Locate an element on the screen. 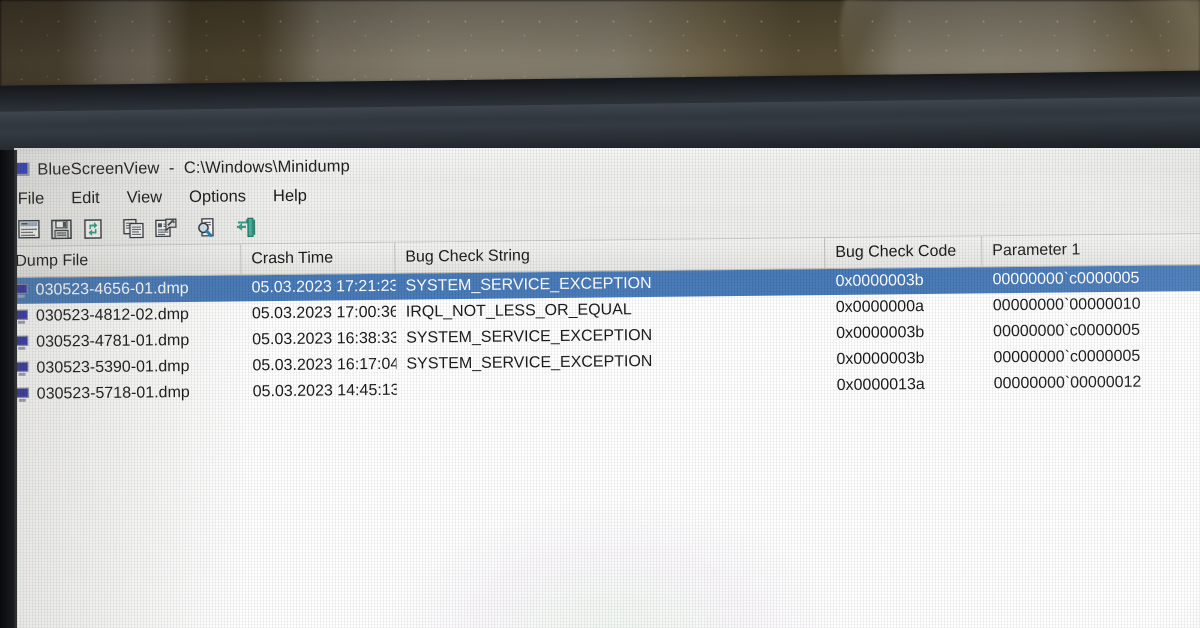 The image size is (1200, 628). cell-bug-check-code: 0x0000000a is located at coordinates (880, 307).